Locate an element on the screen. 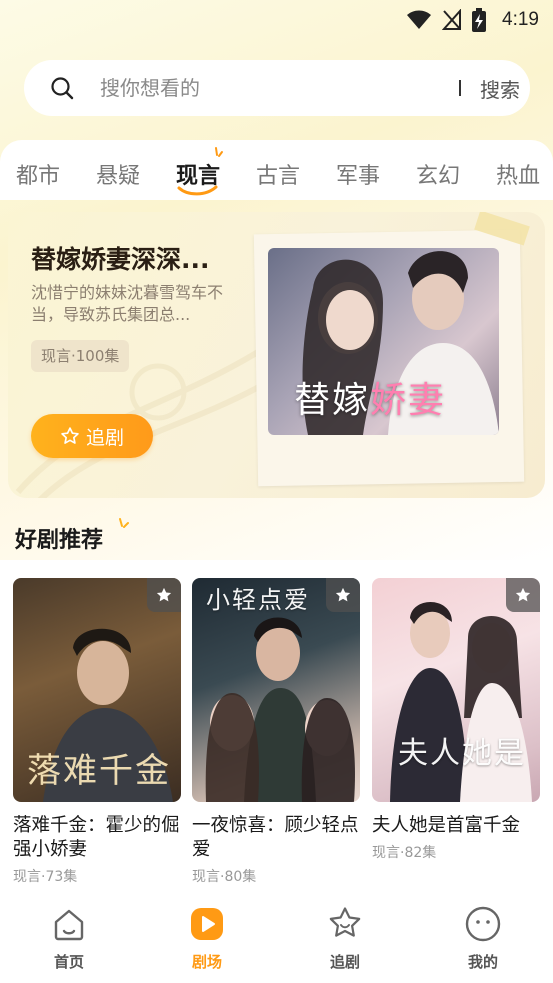 Image resolution: width=553 pixels, height=983 pixels. tab-xuanhuan: 玄幻 is located at coordinates (438, 174).